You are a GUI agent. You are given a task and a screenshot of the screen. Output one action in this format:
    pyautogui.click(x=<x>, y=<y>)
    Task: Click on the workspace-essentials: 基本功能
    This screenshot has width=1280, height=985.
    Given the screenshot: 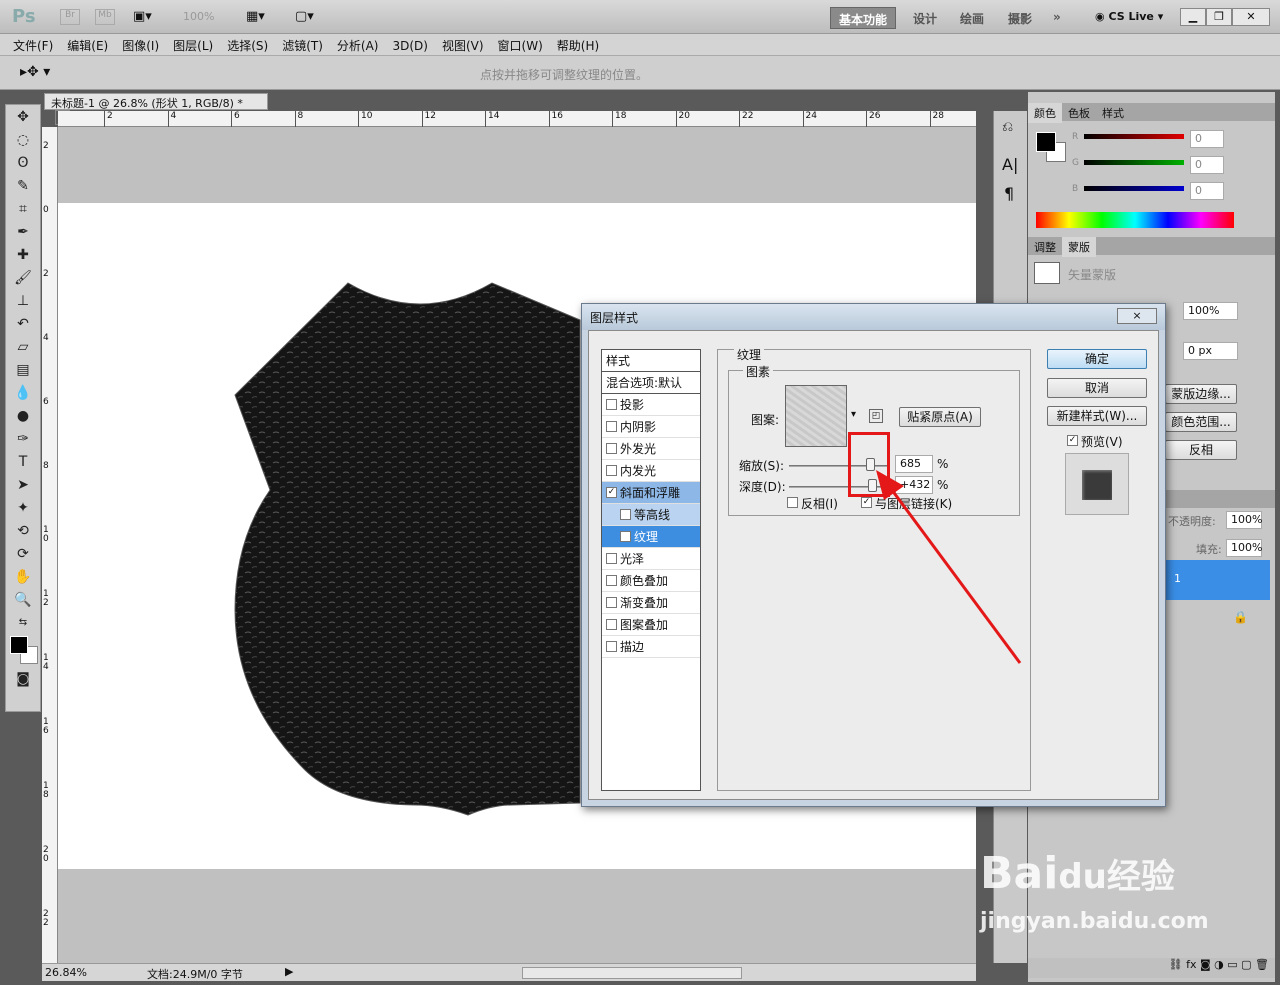 What is the action you would take?
    pyautogui.click(x=863, y=18)
    